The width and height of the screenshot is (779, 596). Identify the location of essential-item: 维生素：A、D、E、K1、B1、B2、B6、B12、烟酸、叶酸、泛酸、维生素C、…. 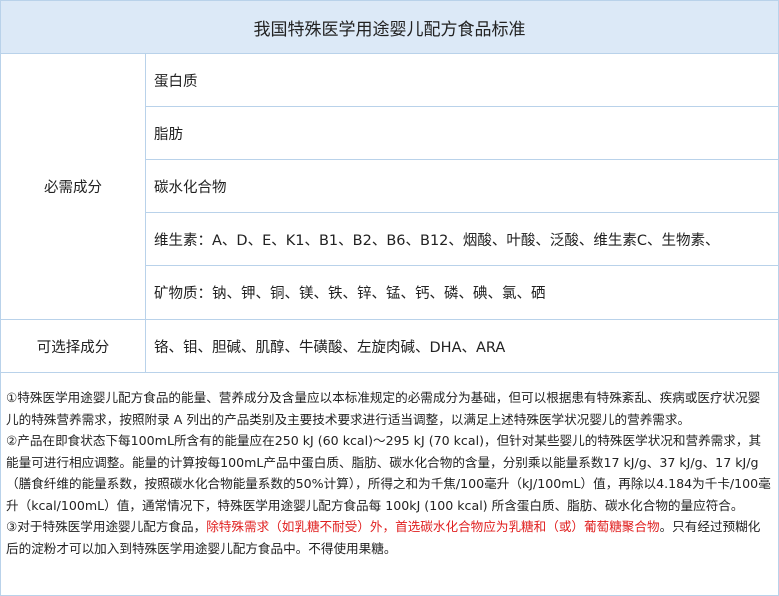
(462, 239).